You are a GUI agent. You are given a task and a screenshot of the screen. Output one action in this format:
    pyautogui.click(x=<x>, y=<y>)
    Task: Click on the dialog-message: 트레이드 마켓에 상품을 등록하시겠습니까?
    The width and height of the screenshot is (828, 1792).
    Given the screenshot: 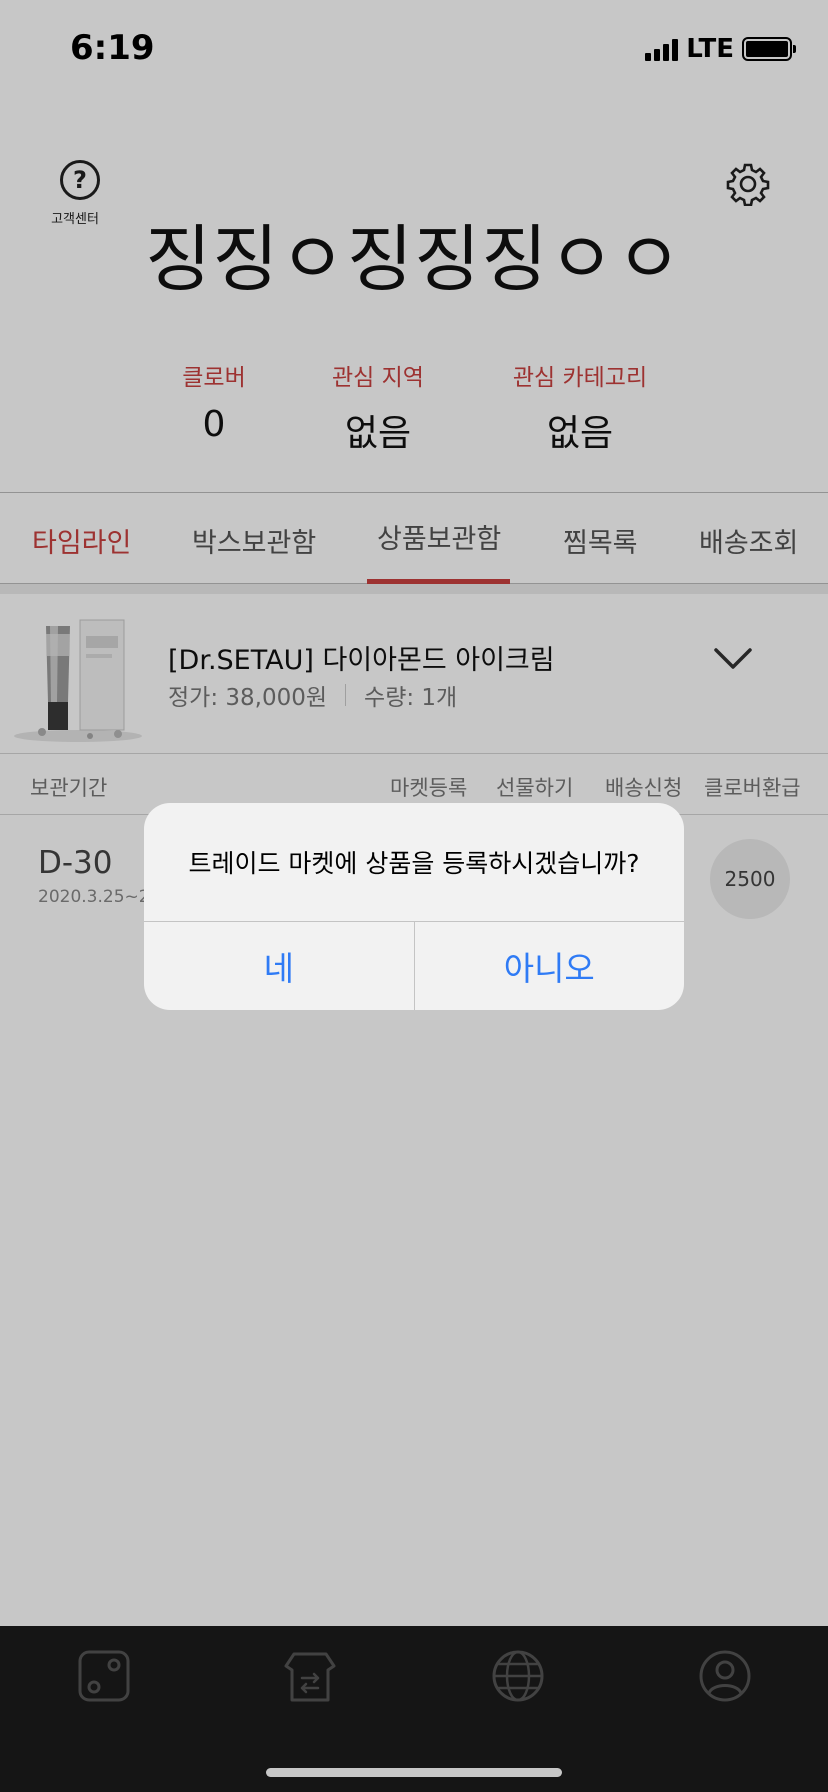 What is the action you would take?
    pyautogui.click(x=414, y=863)
    